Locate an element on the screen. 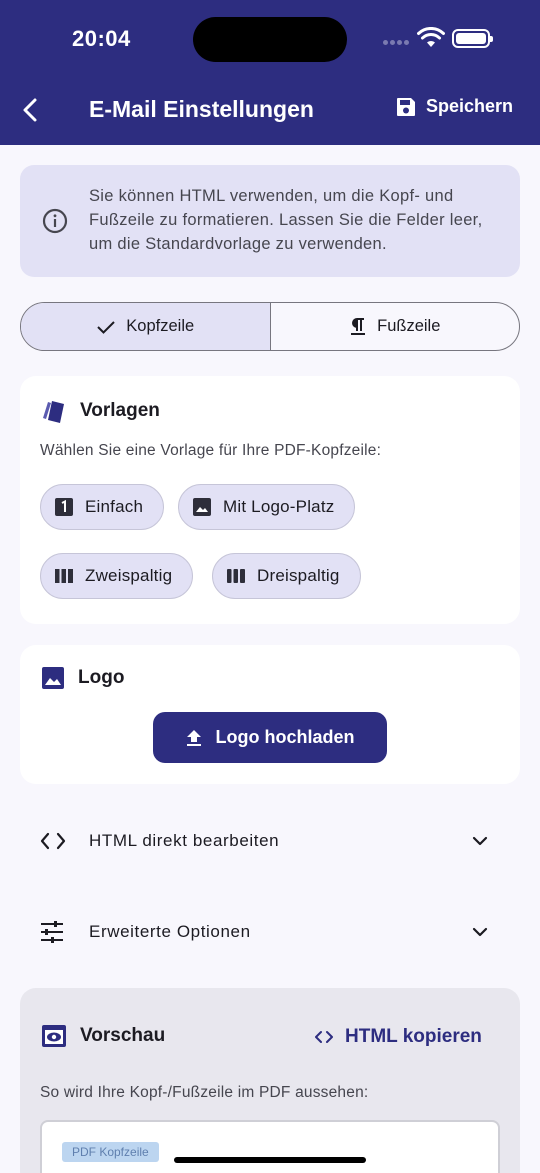 The width and height of the screenshot is (540, 1173). upload-icon is located at coordinates (193, 737).